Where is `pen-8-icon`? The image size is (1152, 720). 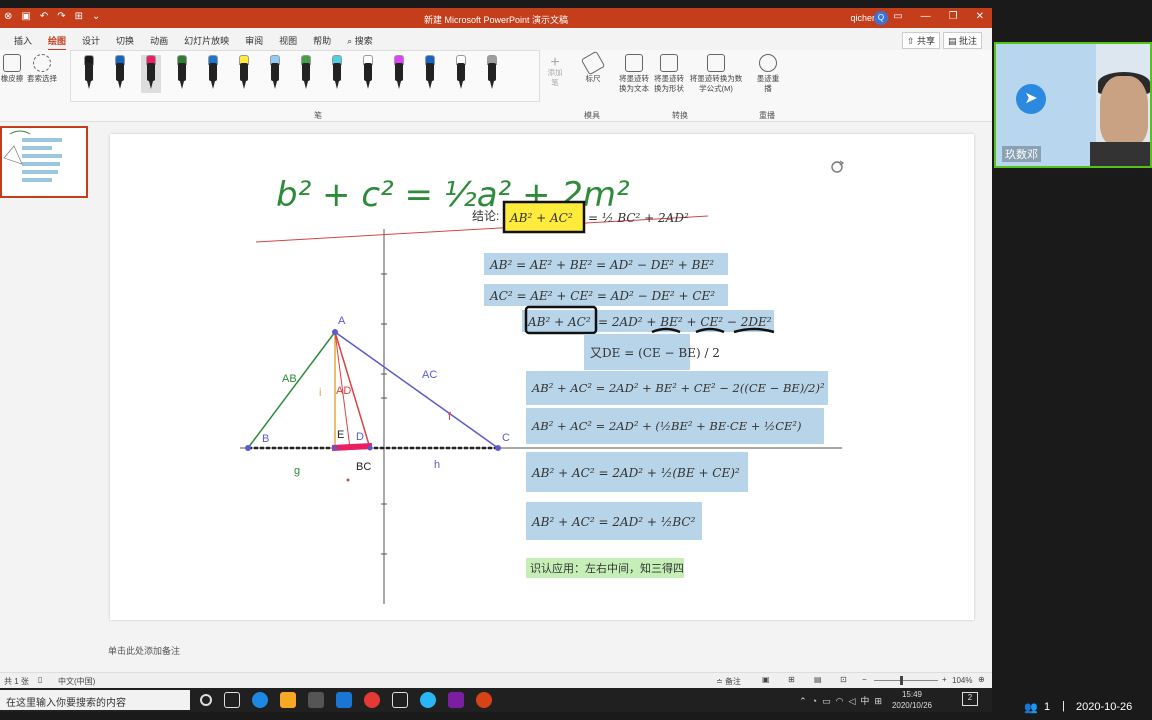
pen-8-icon is located at coordinates (306, 74).